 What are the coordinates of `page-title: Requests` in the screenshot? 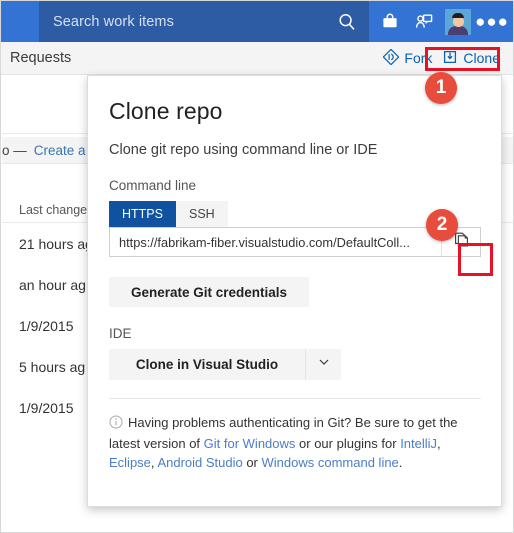 It's located at (41, 58).